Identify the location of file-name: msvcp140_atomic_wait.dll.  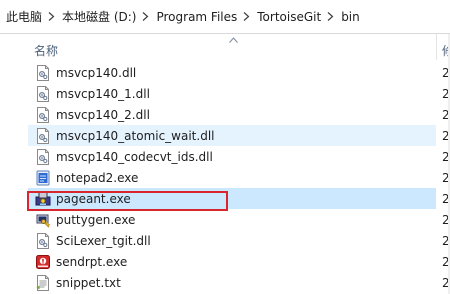
(135, 135).